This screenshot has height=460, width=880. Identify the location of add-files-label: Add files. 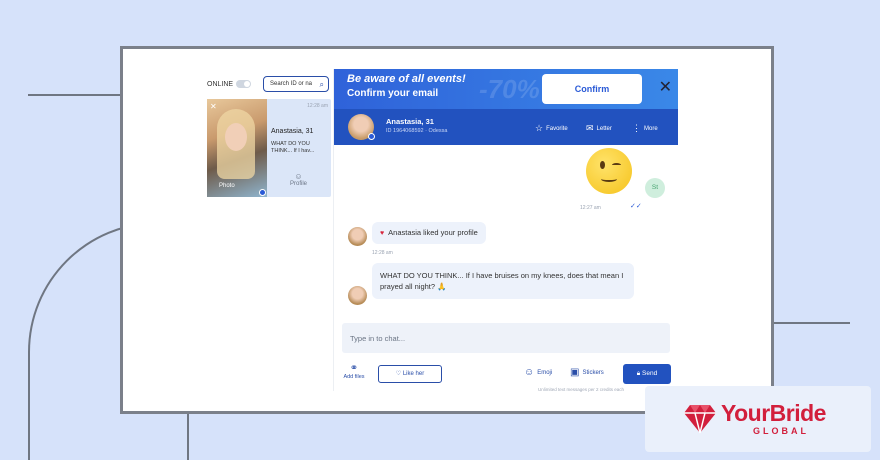
(354, 377).